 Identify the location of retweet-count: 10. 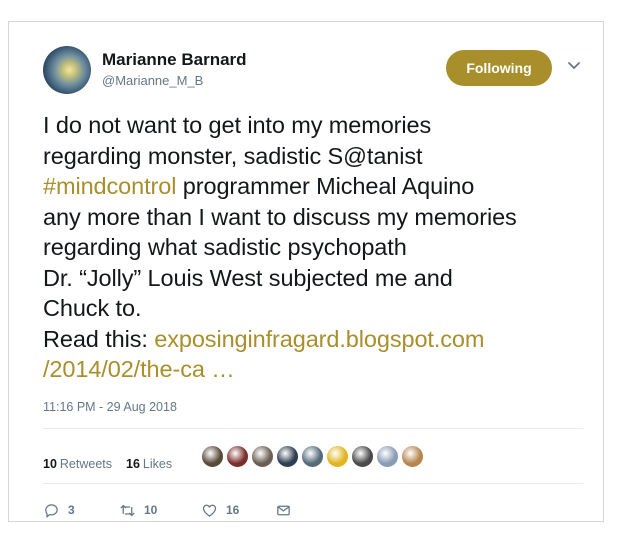
(151, 510).